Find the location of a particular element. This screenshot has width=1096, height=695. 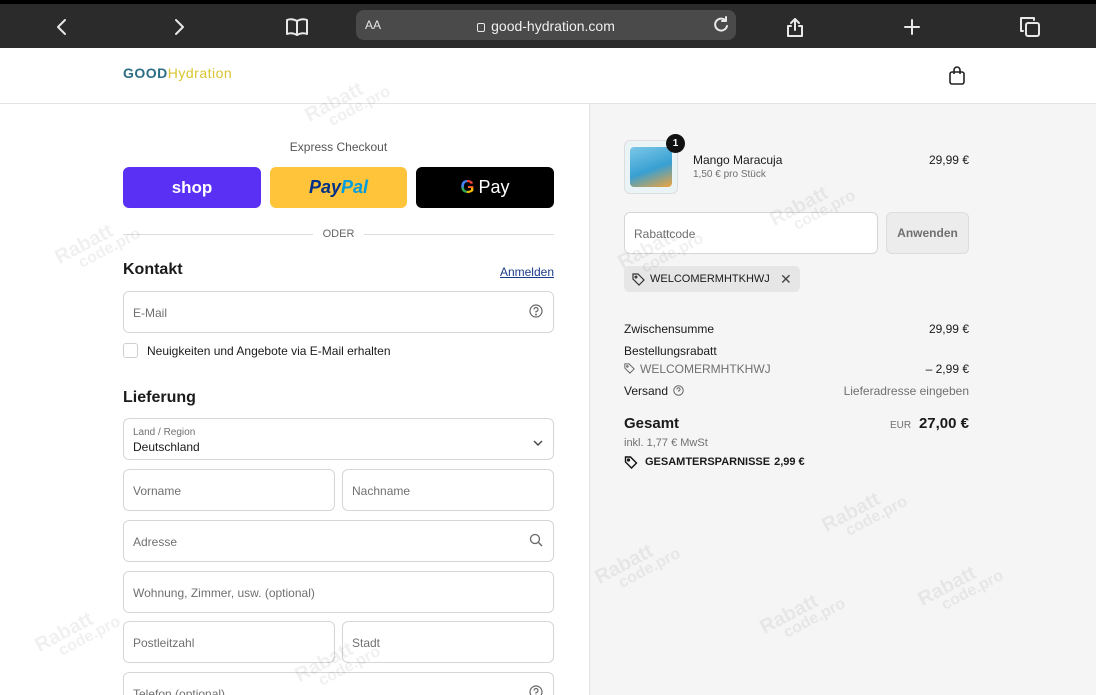

tabs-overview-icon is located at coordinates (1030, 27).